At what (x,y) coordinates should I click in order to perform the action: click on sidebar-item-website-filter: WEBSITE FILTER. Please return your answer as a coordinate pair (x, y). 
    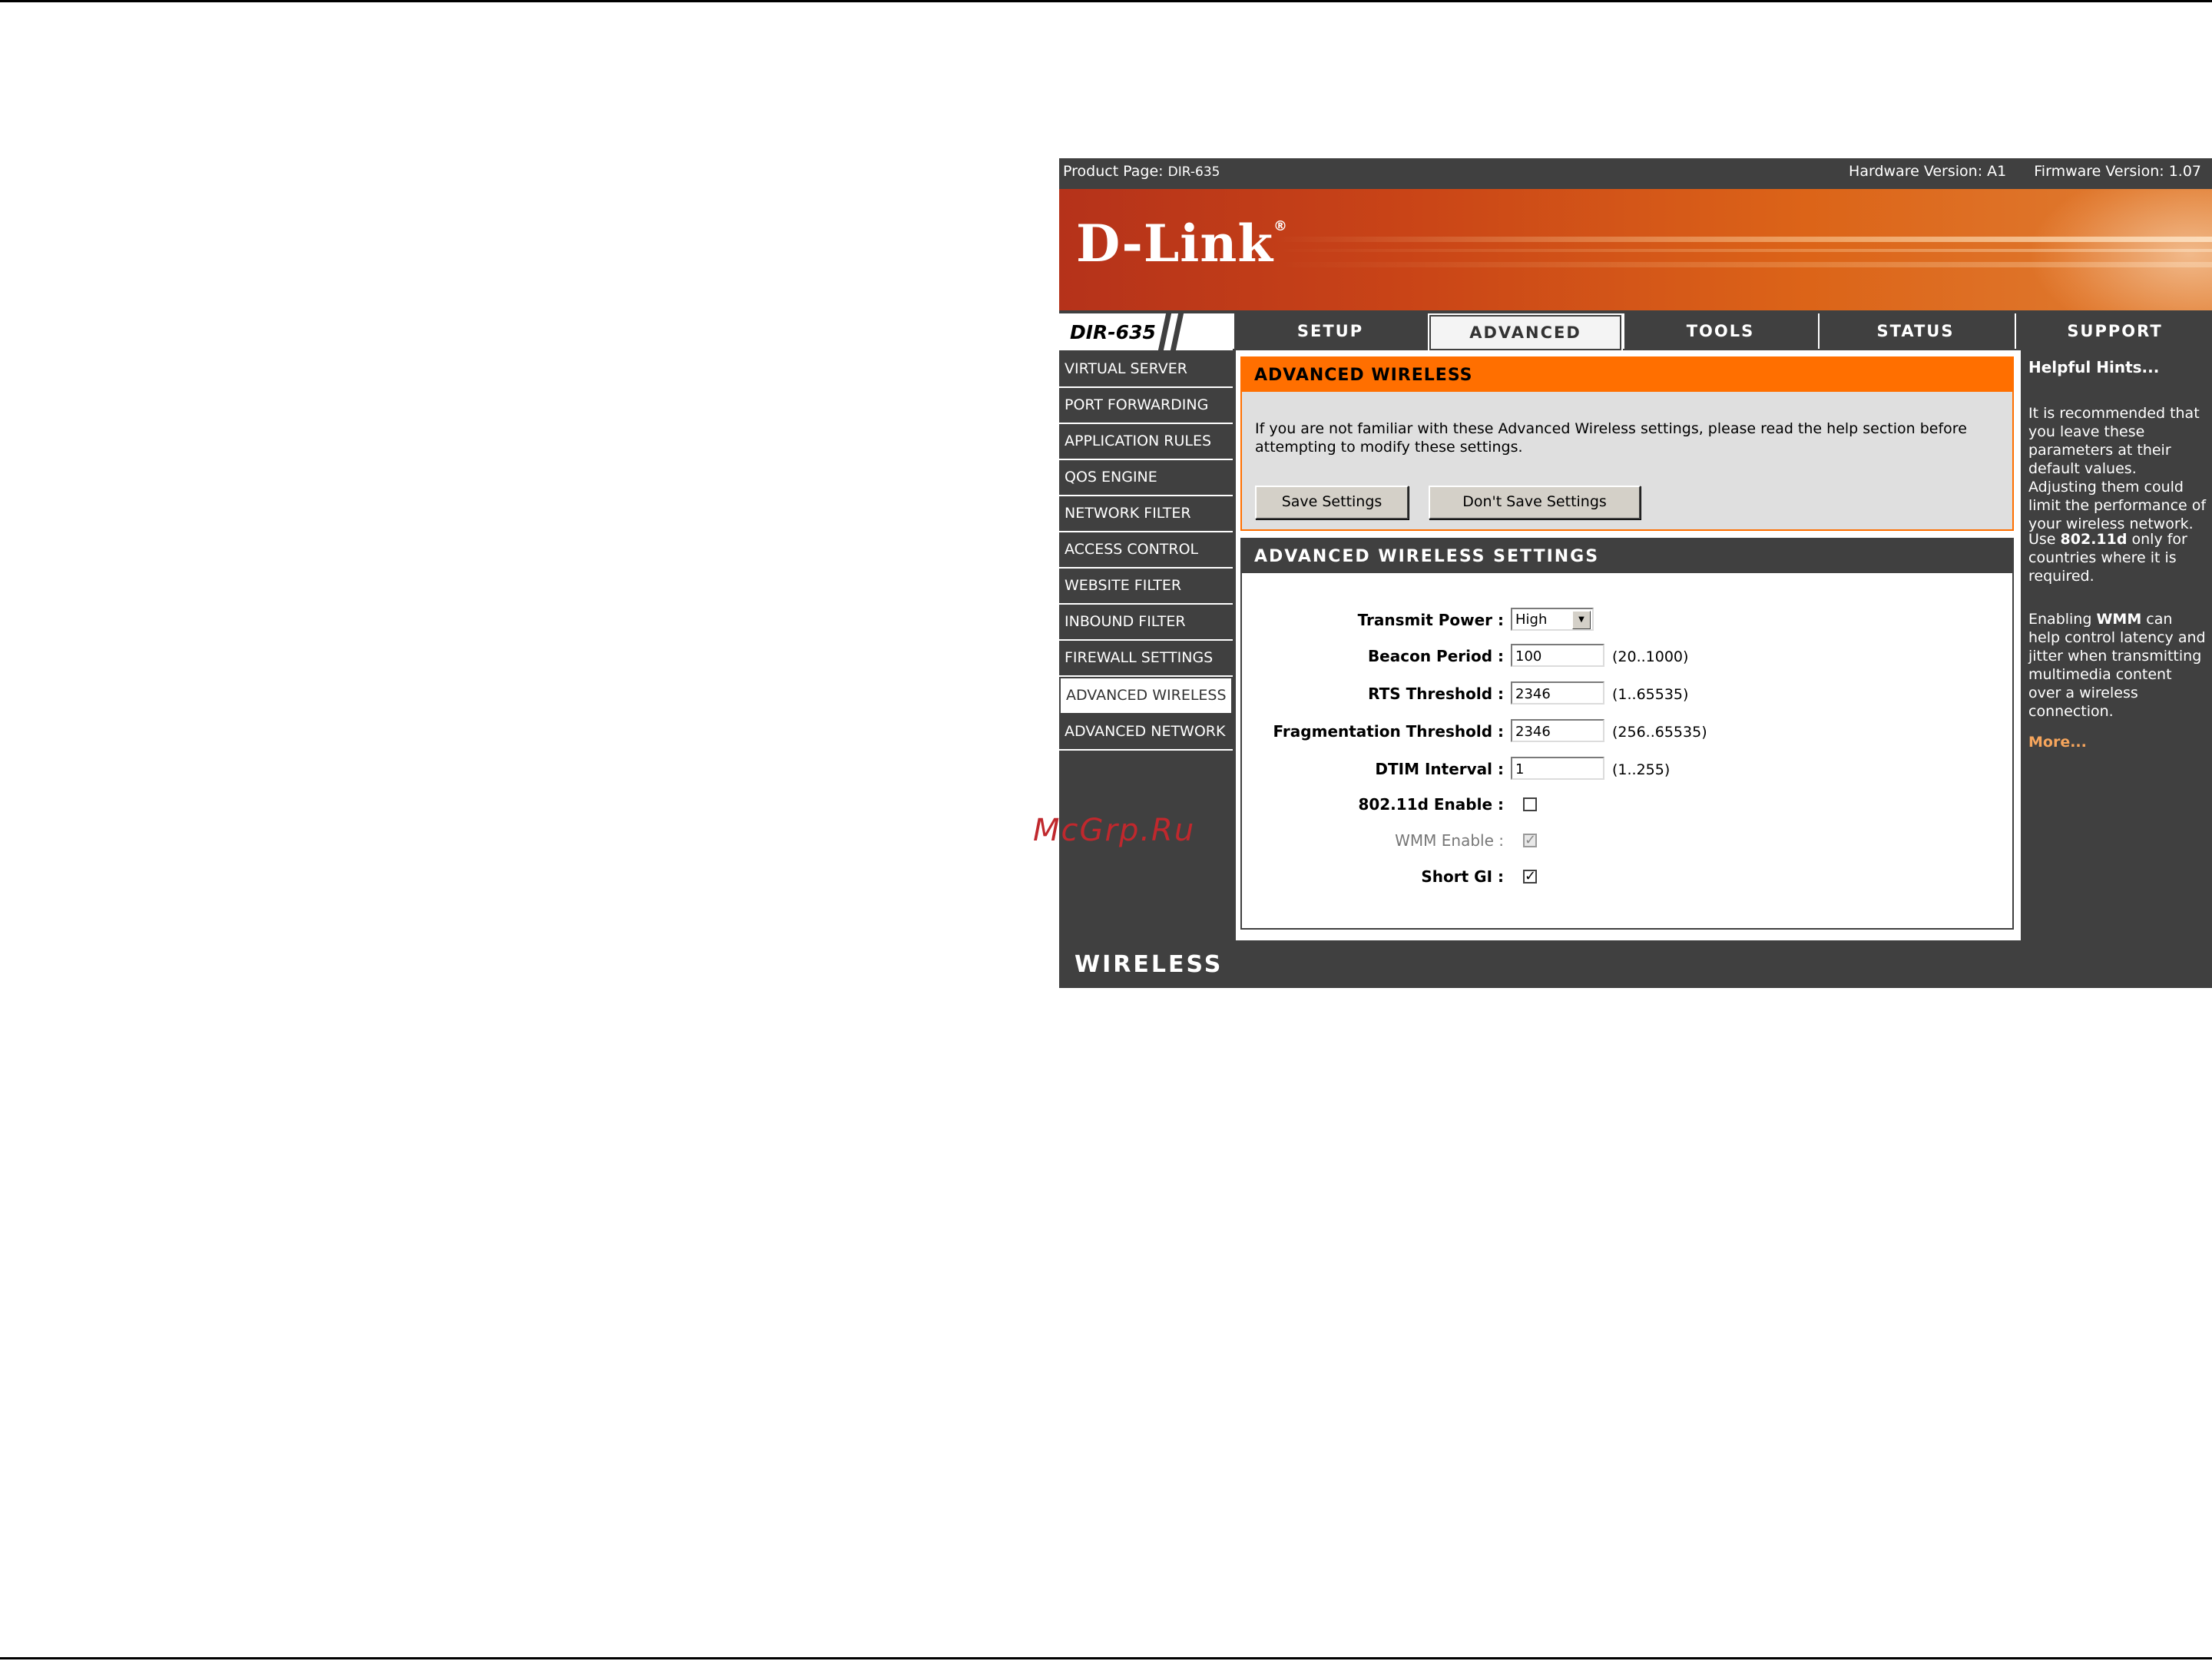
    Looking at the image, I should click on (1146, 587).